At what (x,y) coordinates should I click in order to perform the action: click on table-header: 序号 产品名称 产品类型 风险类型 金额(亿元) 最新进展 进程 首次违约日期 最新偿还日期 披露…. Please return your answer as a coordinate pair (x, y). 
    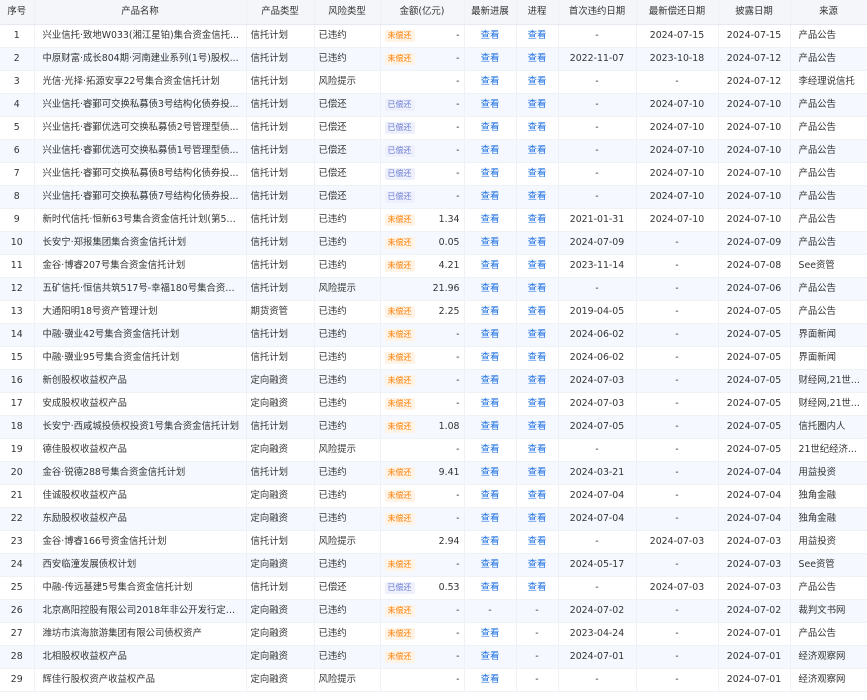
    Looking at the image, I should click on (433, 12).